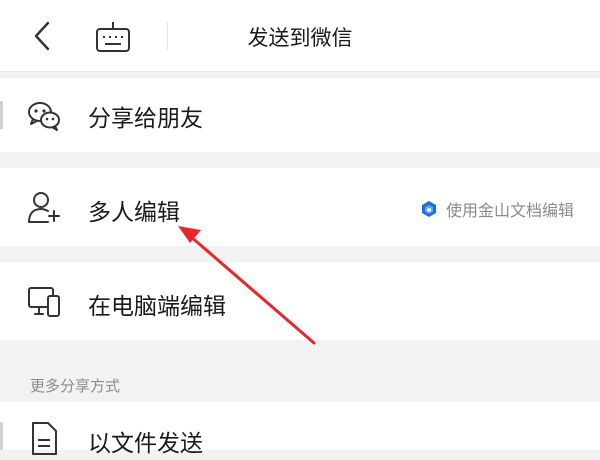  Describe the element at coordinates (44, 438) in the screenshot. I see `document-icon` at that location.